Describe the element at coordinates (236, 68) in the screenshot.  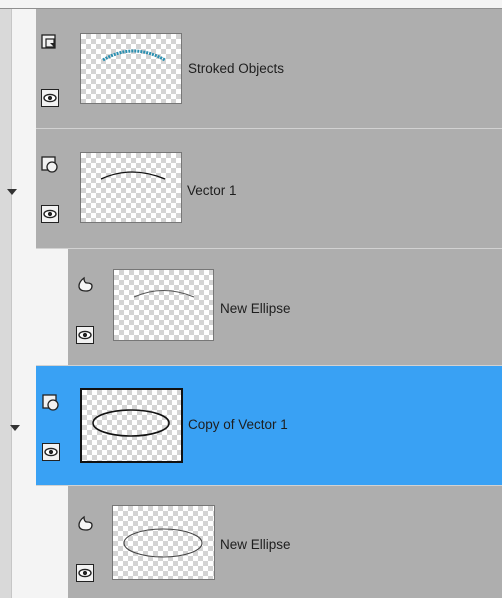
I see `layer-name: Stroked Objects` at that location.